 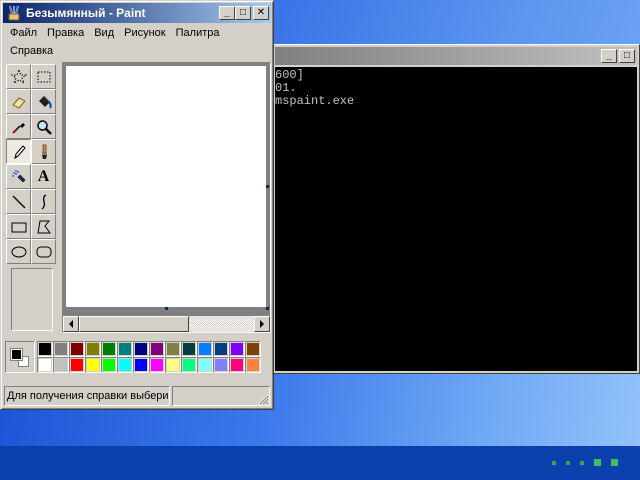 What do you see at coordinates (315, 101) in the screenshot?
I see `console-line: mspaint.exe` at bounding box center [315, 101].